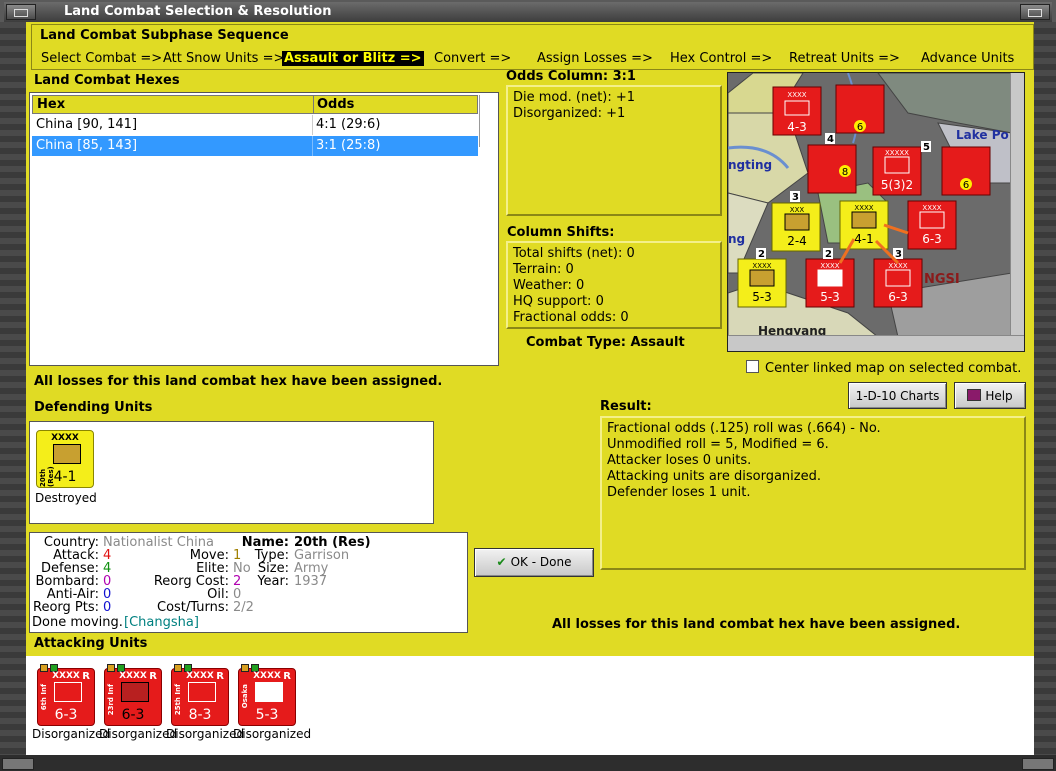  What do you see at coordinates (133, 695) in the screenshot?
I see `attacking-unit-counter: XXXX R 23rd Inf 6-3` at bounding box center [133, 695].